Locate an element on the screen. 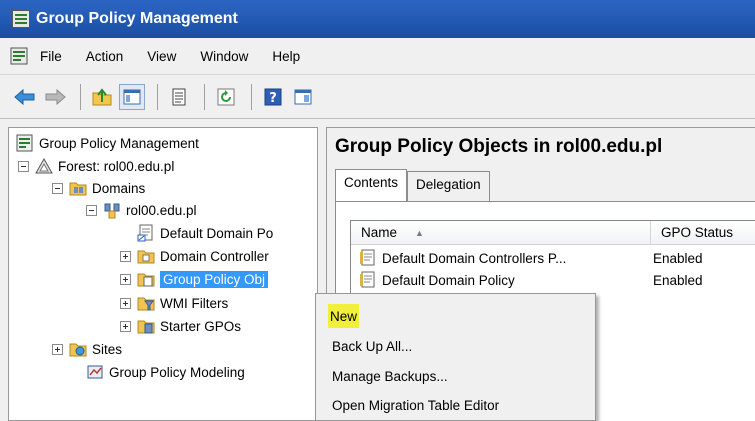  gpo-name: Default Domain Policy is located at coordinates (448, 280).